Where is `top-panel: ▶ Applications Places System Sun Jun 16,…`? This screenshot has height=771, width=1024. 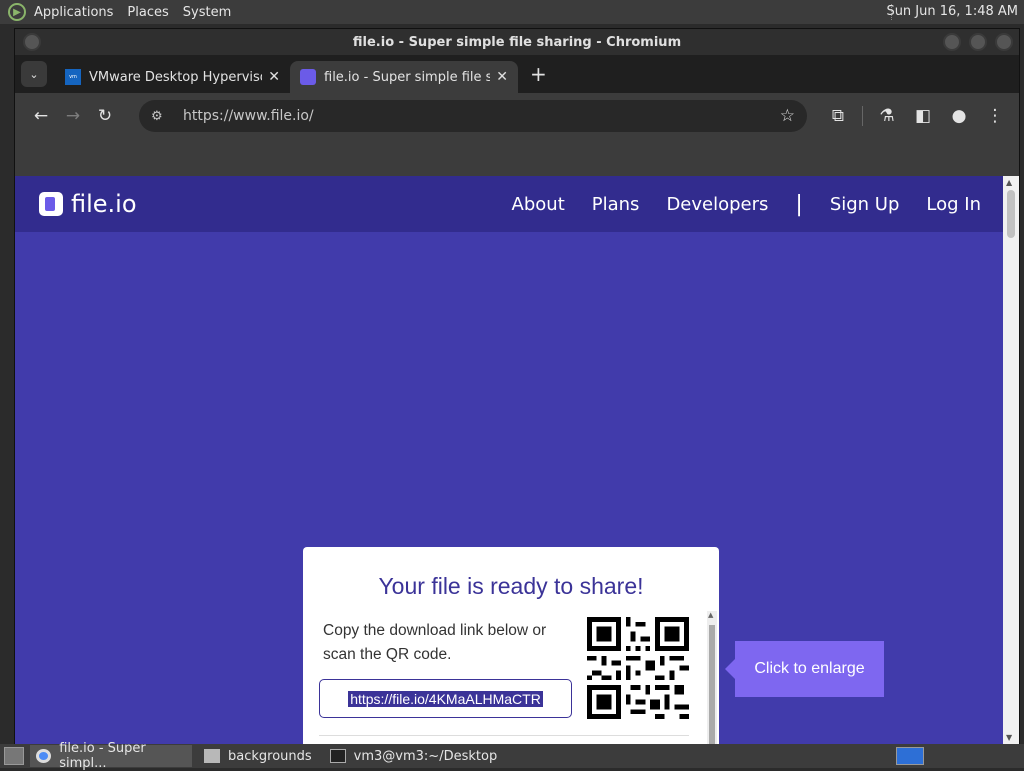 top-panel: ▶ Applications Places System Sun Jun 16,… is located at coordinates (512, 12).